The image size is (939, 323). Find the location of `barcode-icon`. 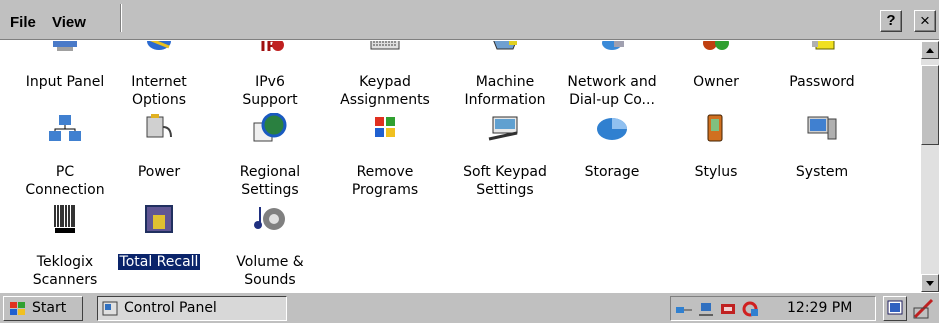

barcode-icon is located at coordinates (64, 219).